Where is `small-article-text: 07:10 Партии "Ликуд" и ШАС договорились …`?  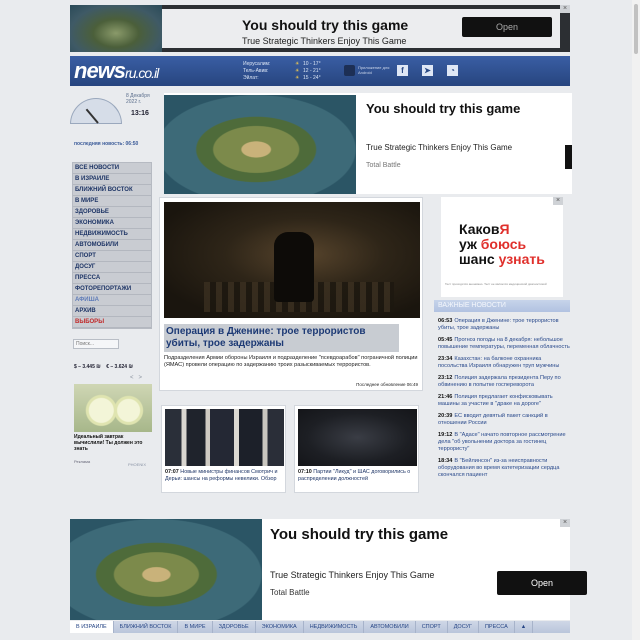 small-article-text: 07:10 Партии "Ликуд" и ШАС договорились … is located at coordinates (358, 476).